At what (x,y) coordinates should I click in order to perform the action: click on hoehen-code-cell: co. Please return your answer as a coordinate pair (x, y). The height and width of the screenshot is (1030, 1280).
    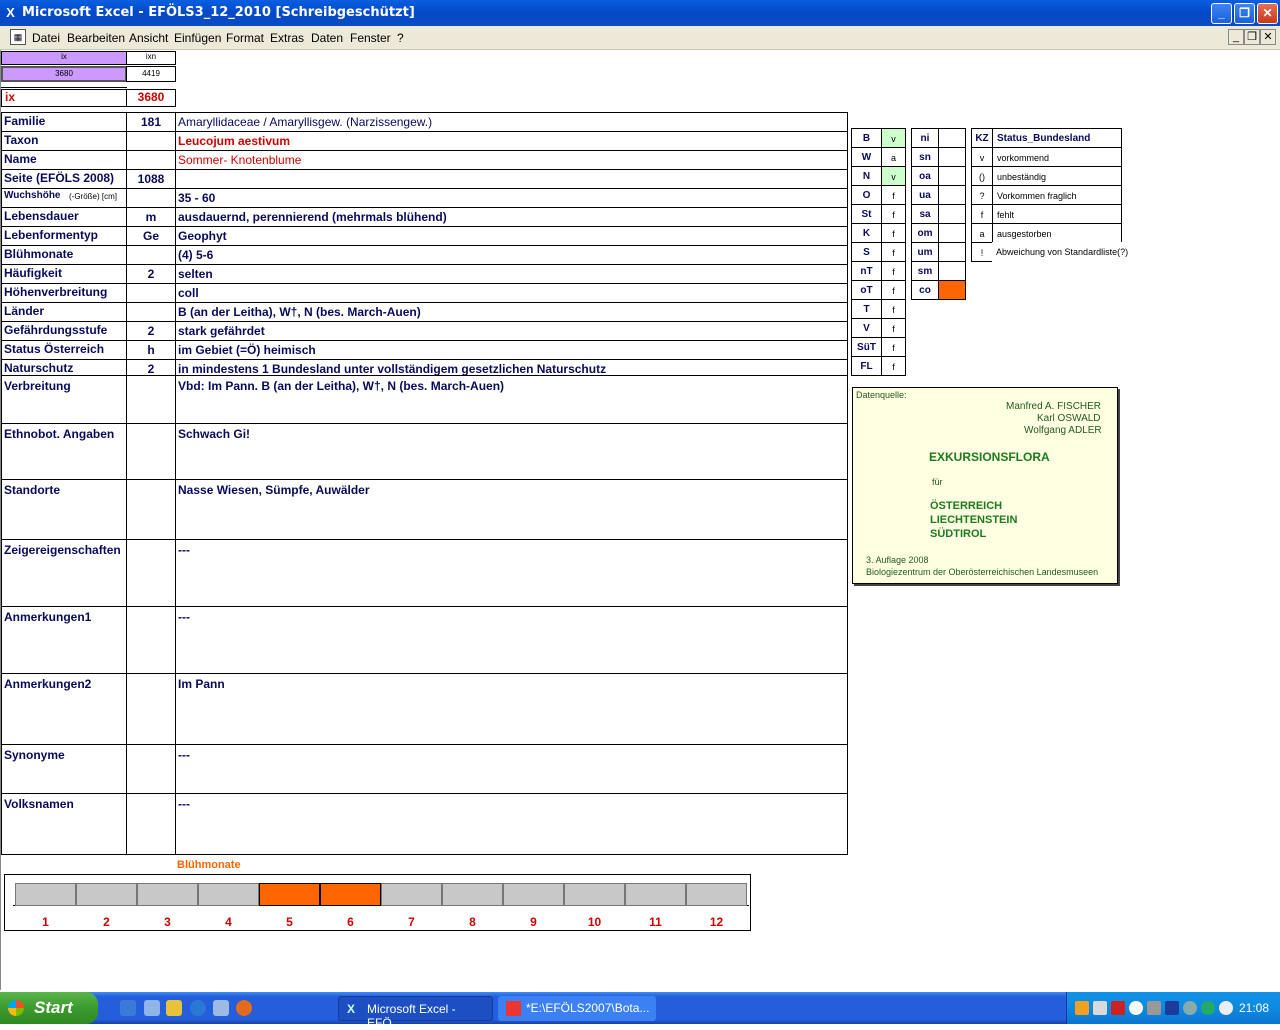
    Looking at the image, I should click on (925, 290).